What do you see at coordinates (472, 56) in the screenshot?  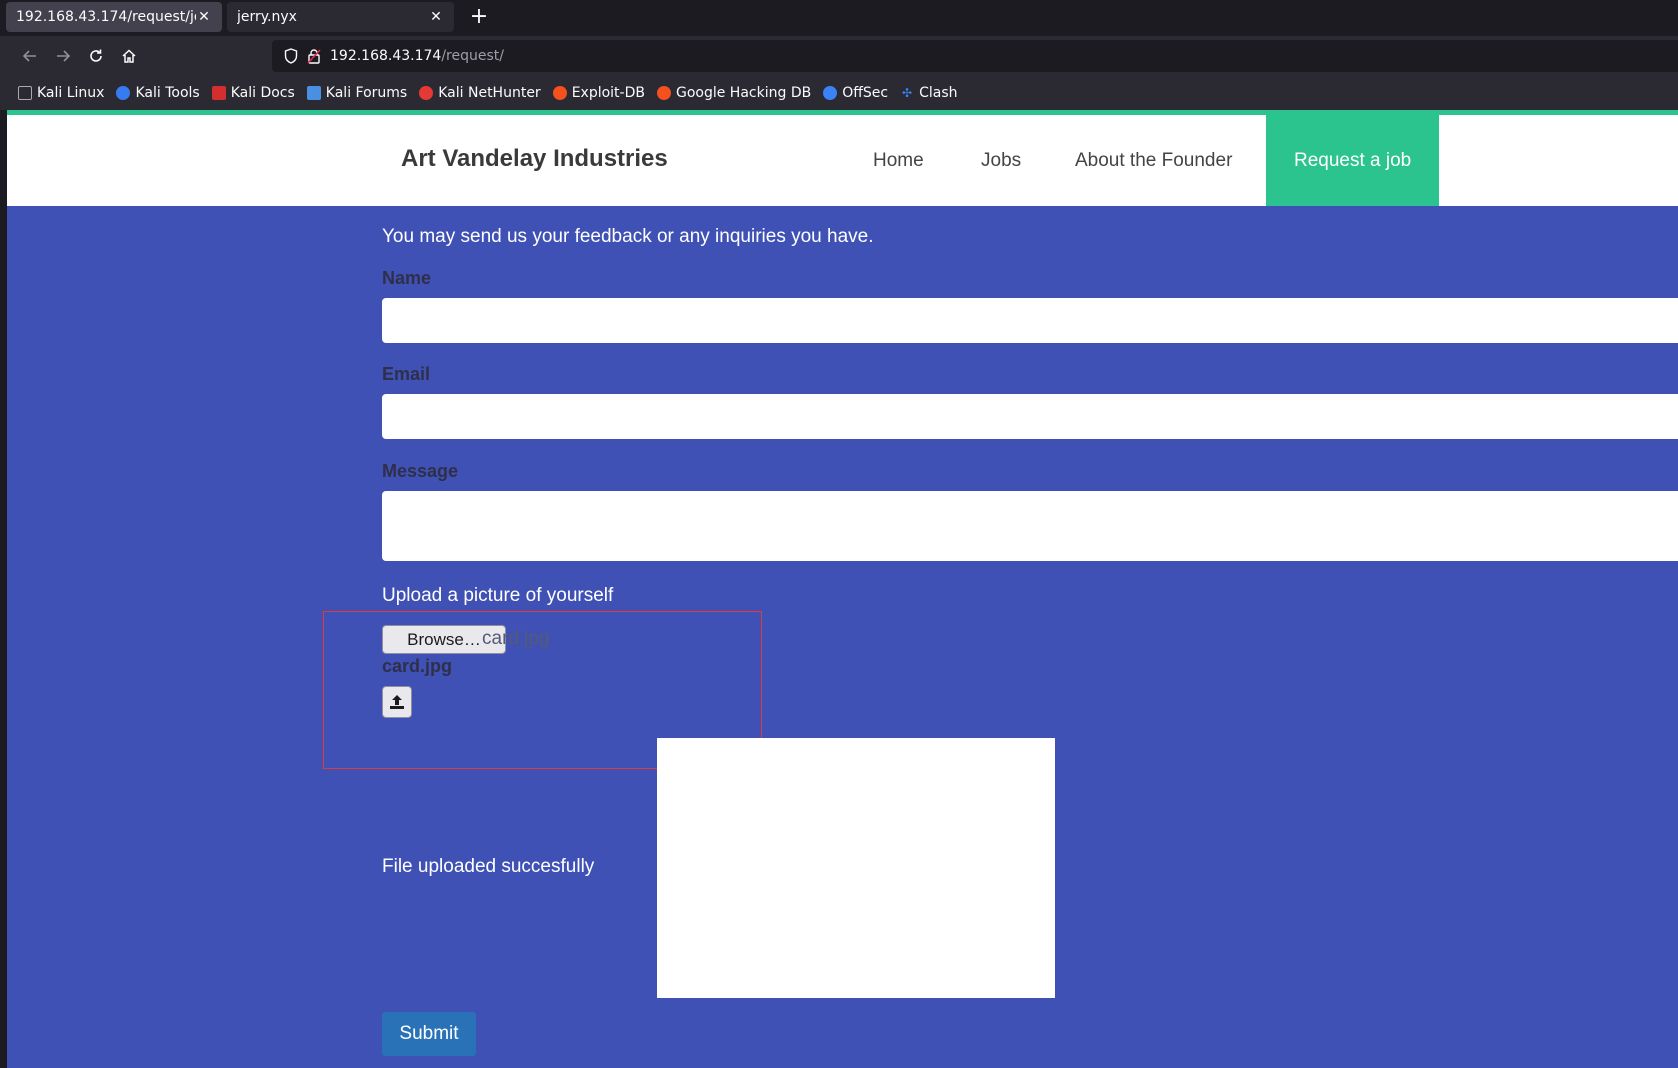 I see `url-path: /request/` at bounding box center [472, 56].